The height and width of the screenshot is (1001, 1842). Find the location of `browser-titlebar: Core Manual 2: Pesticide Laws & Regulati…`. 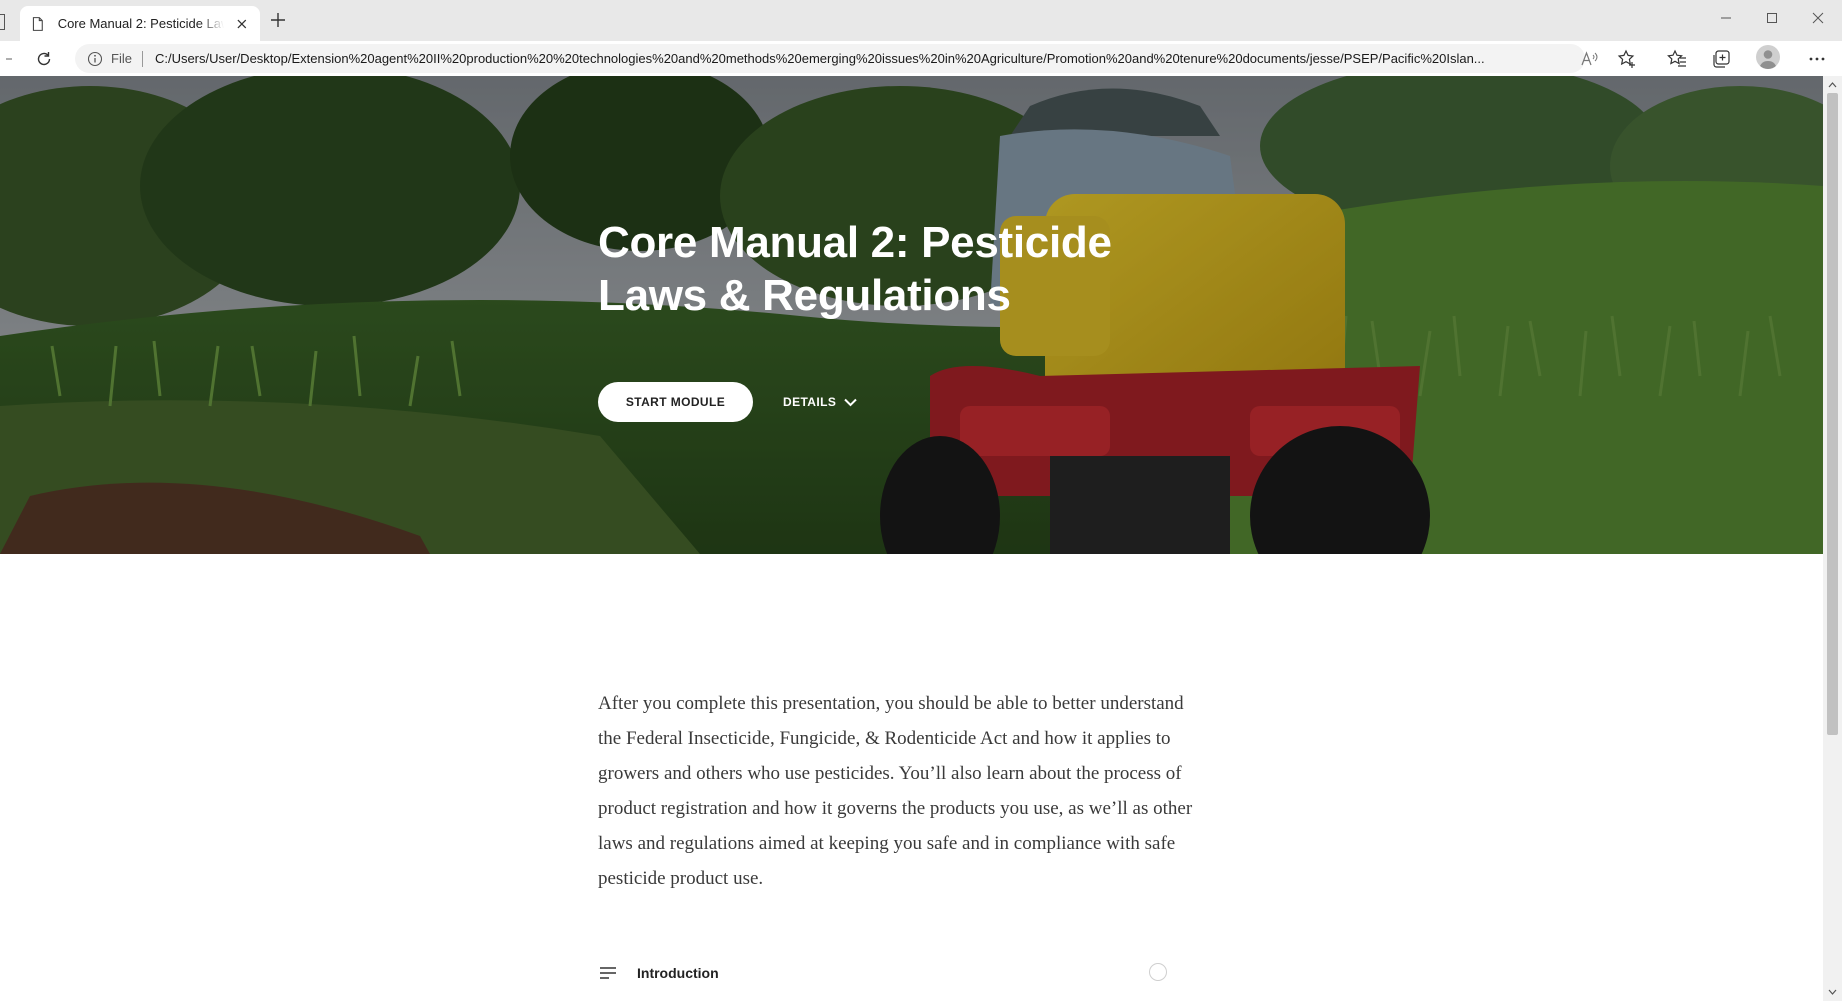

browser-titlebar: Core Manual 2: Pesticide Laws & Regulati… is located at coordinates (921, 20).